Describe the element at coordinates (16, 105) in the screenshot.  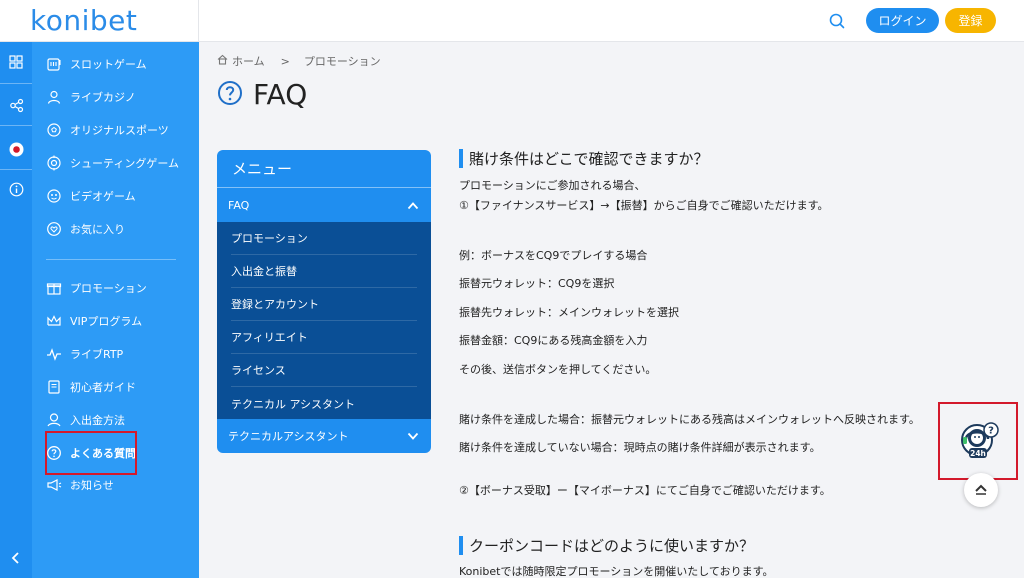
I see `share-icon` at that location.